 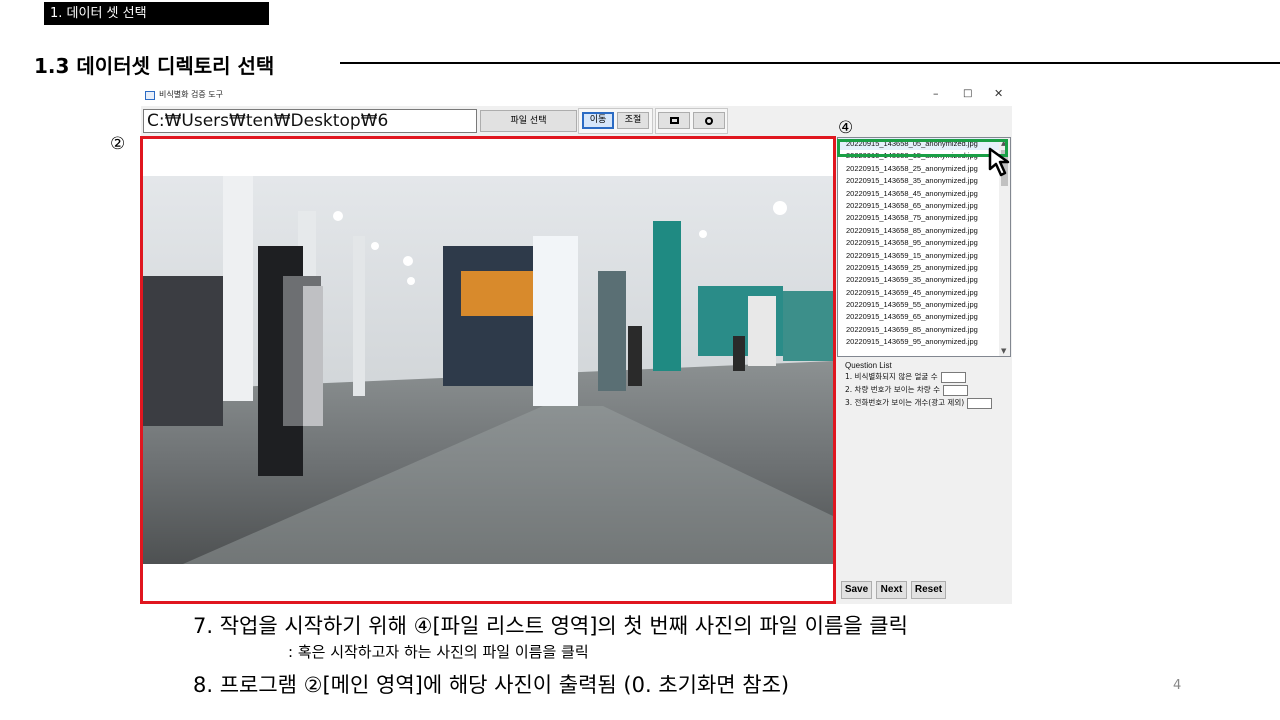 I want to click on maximize-button: □, so click(x=967, y=93).